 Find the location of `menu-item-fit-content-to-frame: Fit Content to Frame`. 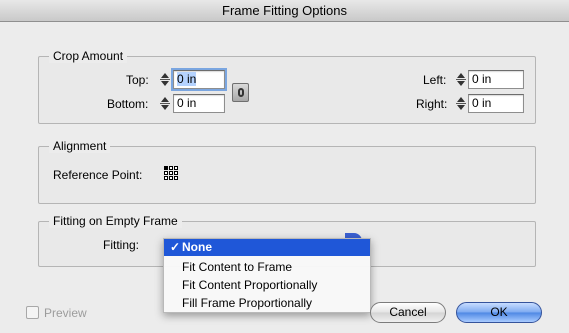

menu-item-fit-content-to-frame: Fit Content to Frame is located at coordinates (267, 267).